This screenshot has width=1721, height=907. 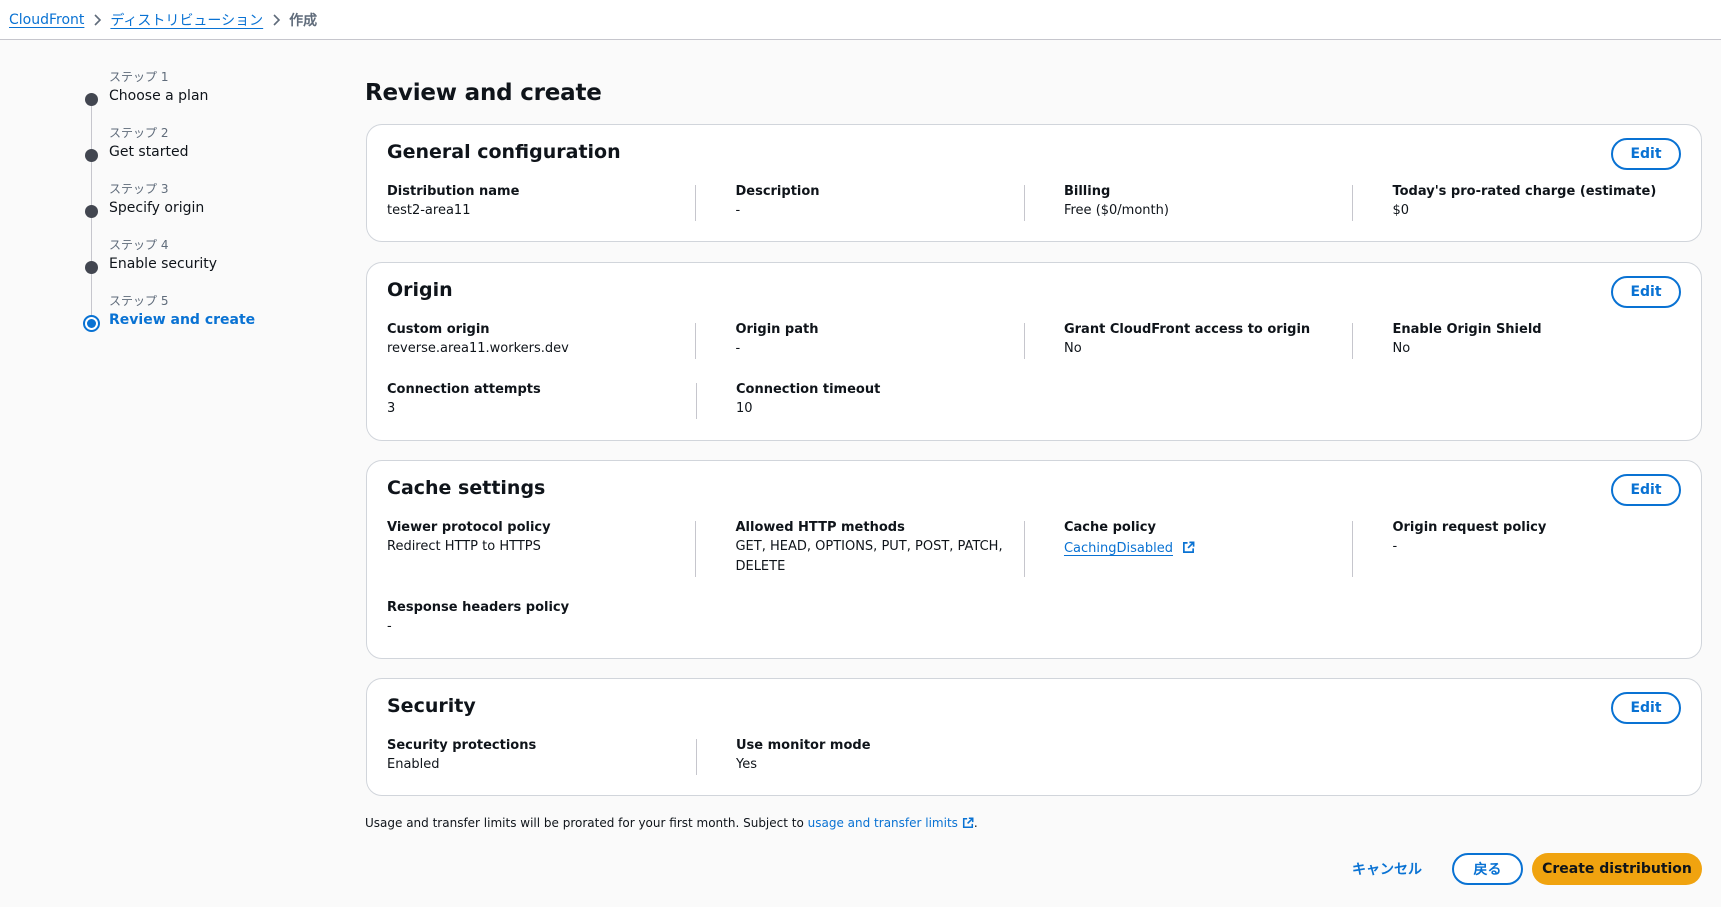 I want to click on edit-origin-button: Edit, so click(x=1646, y=292).